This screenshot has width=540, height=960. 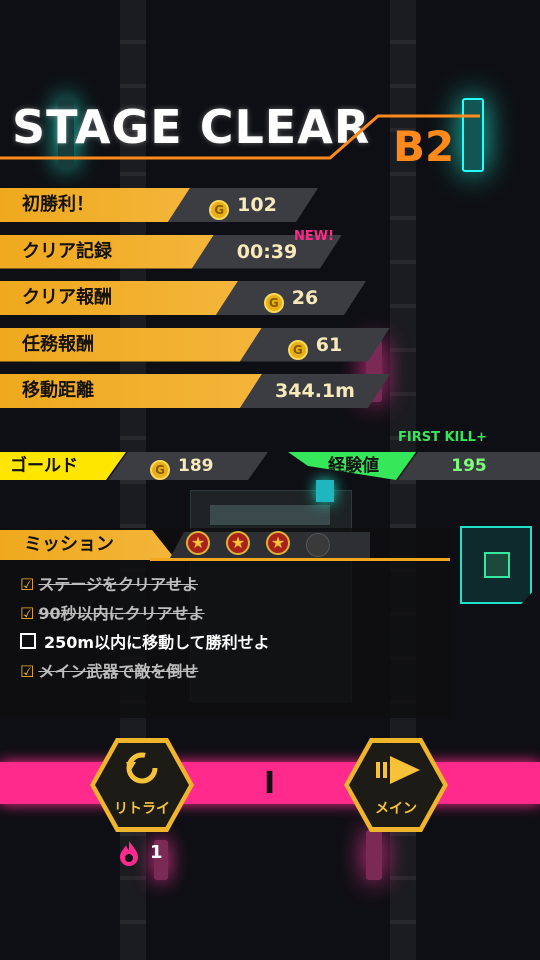 I want to click on reward-row-label: クリア記録, so click(x=107, y=252).